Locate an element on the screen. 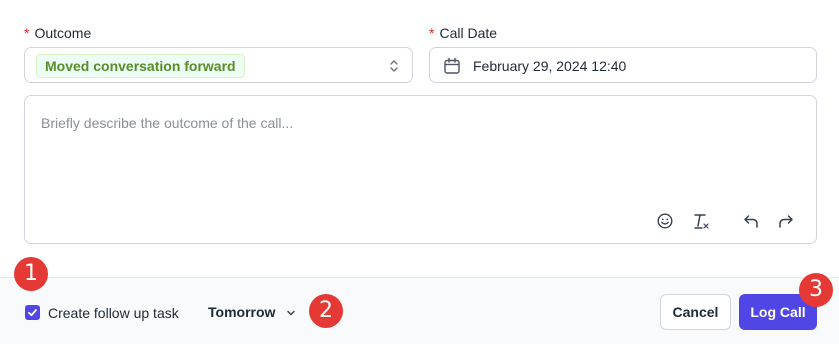  outcome-select: Moved conversation forward is located at coordinates (218, 65).